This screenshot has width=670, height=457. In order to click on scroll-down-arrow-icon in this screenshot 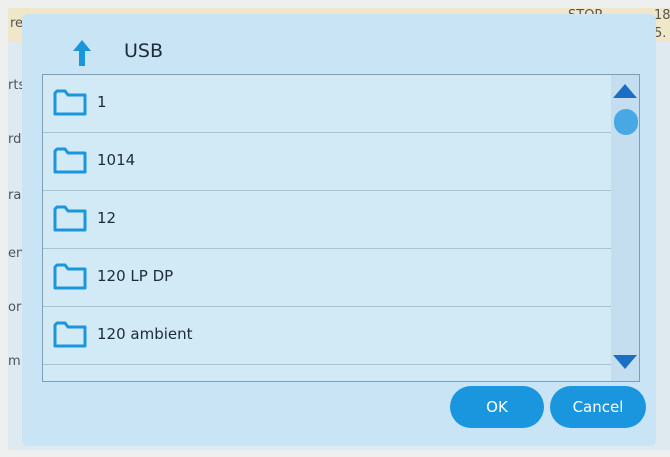, I will do `click(625, 363)`.